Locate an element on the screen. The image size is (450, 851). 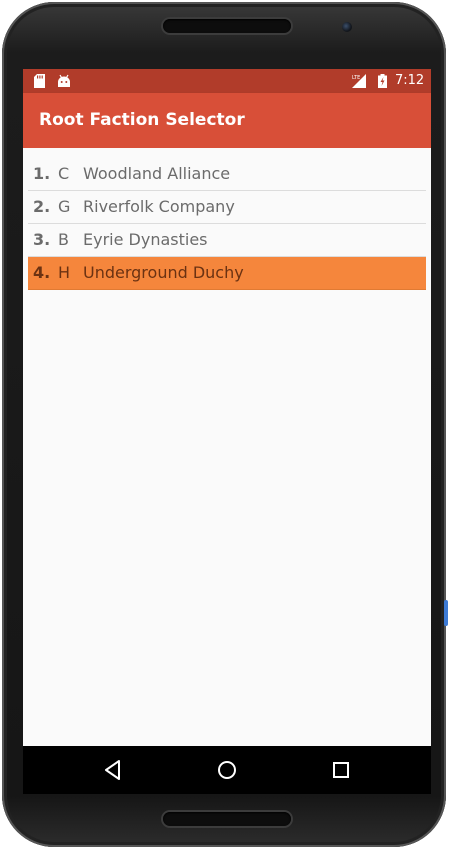
list-item: 1. C Woodland Alliance is located at coordinates (227, 174).